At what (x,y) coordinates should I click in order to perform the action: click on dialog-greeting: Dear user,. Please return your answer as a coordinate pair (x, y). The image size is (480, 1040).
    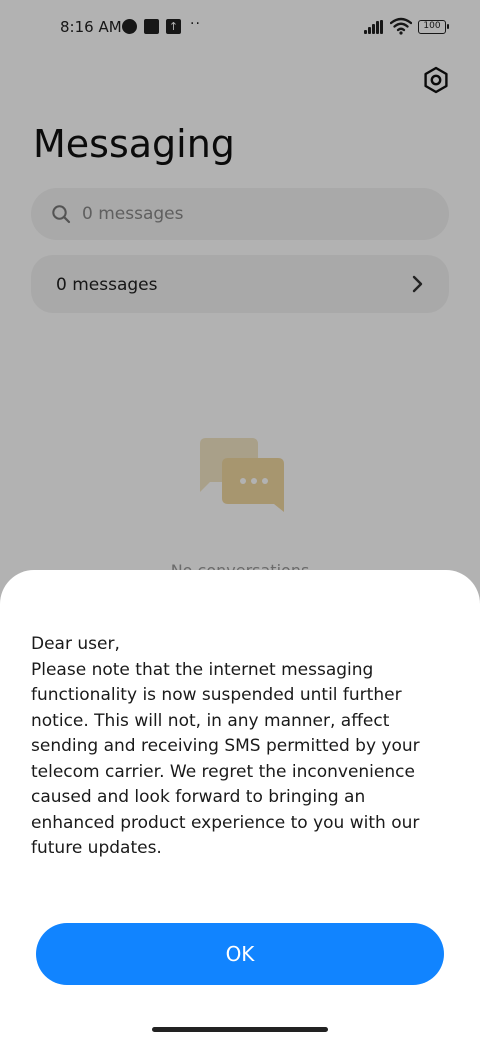
    Looking at the image, I should click on (75, 644).